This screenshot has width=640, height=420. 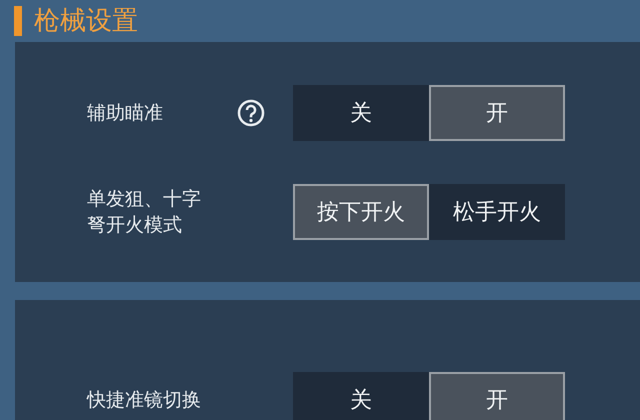 What do you see at coordinates (361, 212) in the screenshot?
I see `toggle-option: 按下开火` at bounding box center [361, 212].